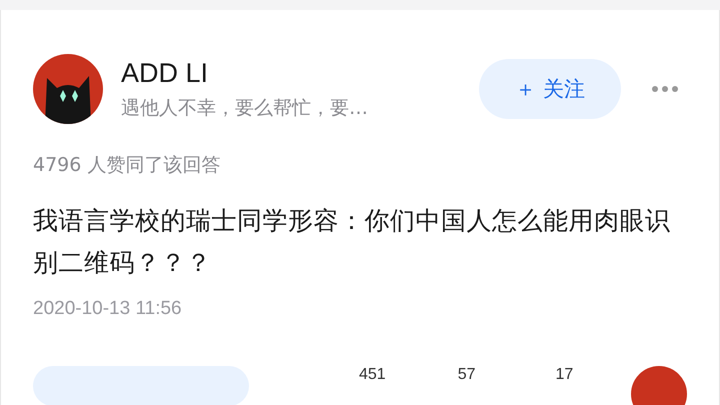  What do you see at coordinates (565, 375) in the screenshot?
I see `action-count: 17` at bounding box center [565, 375].